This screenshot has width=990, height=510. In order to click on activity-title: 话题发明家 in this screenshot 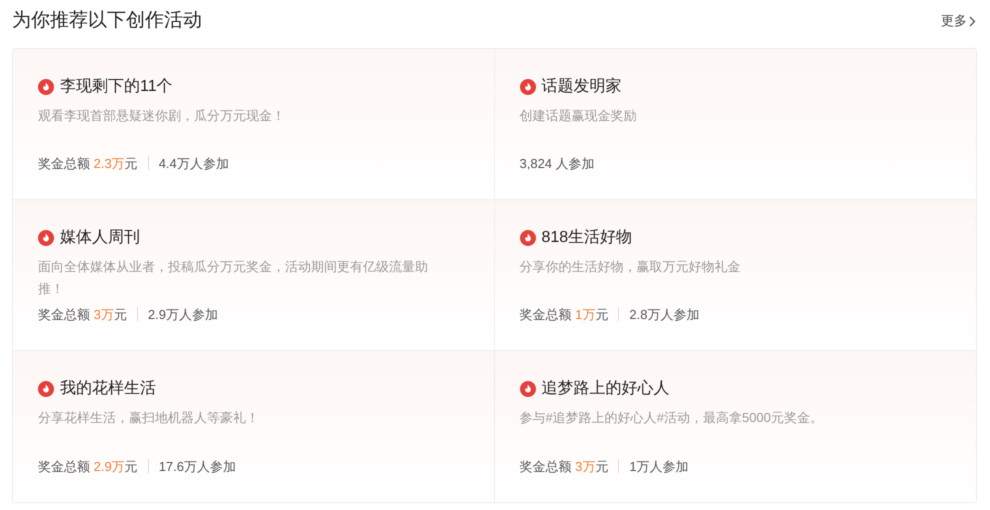, I will do `click(582, 86)`.